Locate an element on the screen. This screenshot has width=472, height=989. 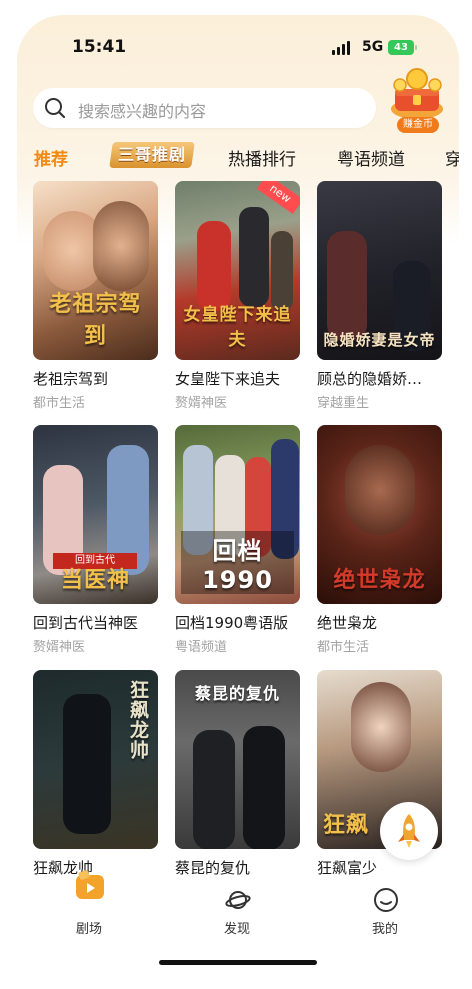
drama-card: 狂飙龙帅 狂飙龙帅 is located at coordinates (95, 775).